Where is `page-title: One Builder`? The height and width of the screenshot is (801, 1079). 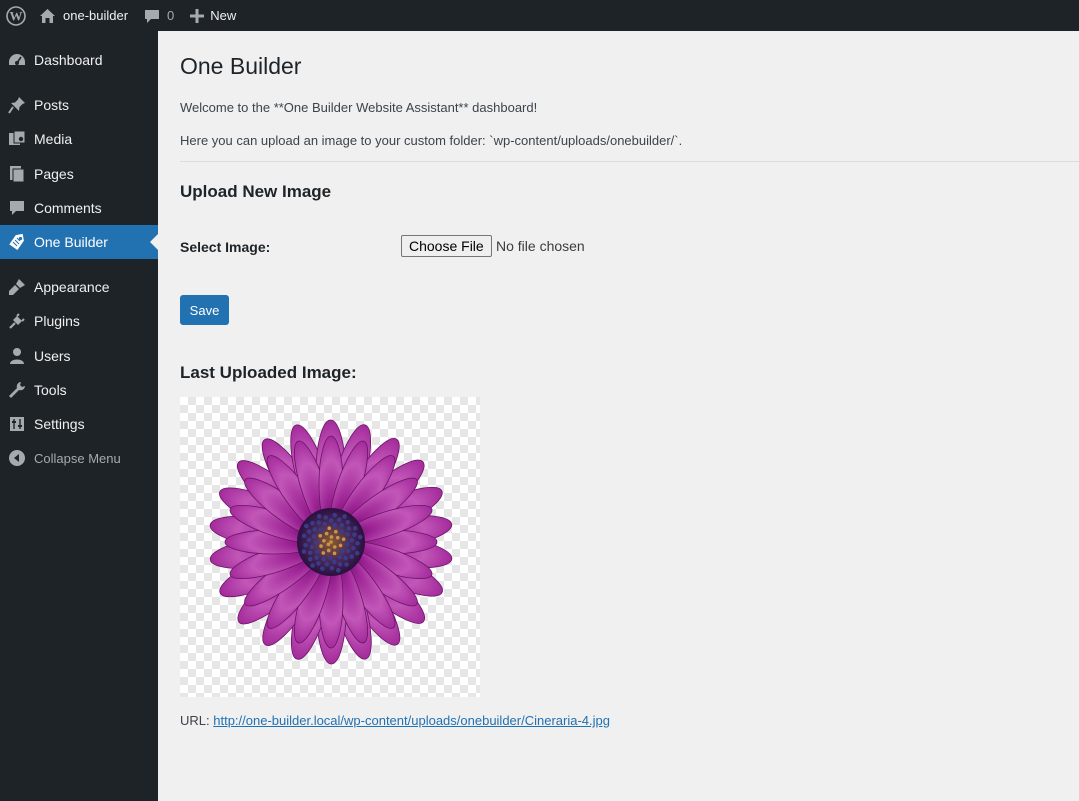 page-title: One Builder is located at coordinates (241, 66).